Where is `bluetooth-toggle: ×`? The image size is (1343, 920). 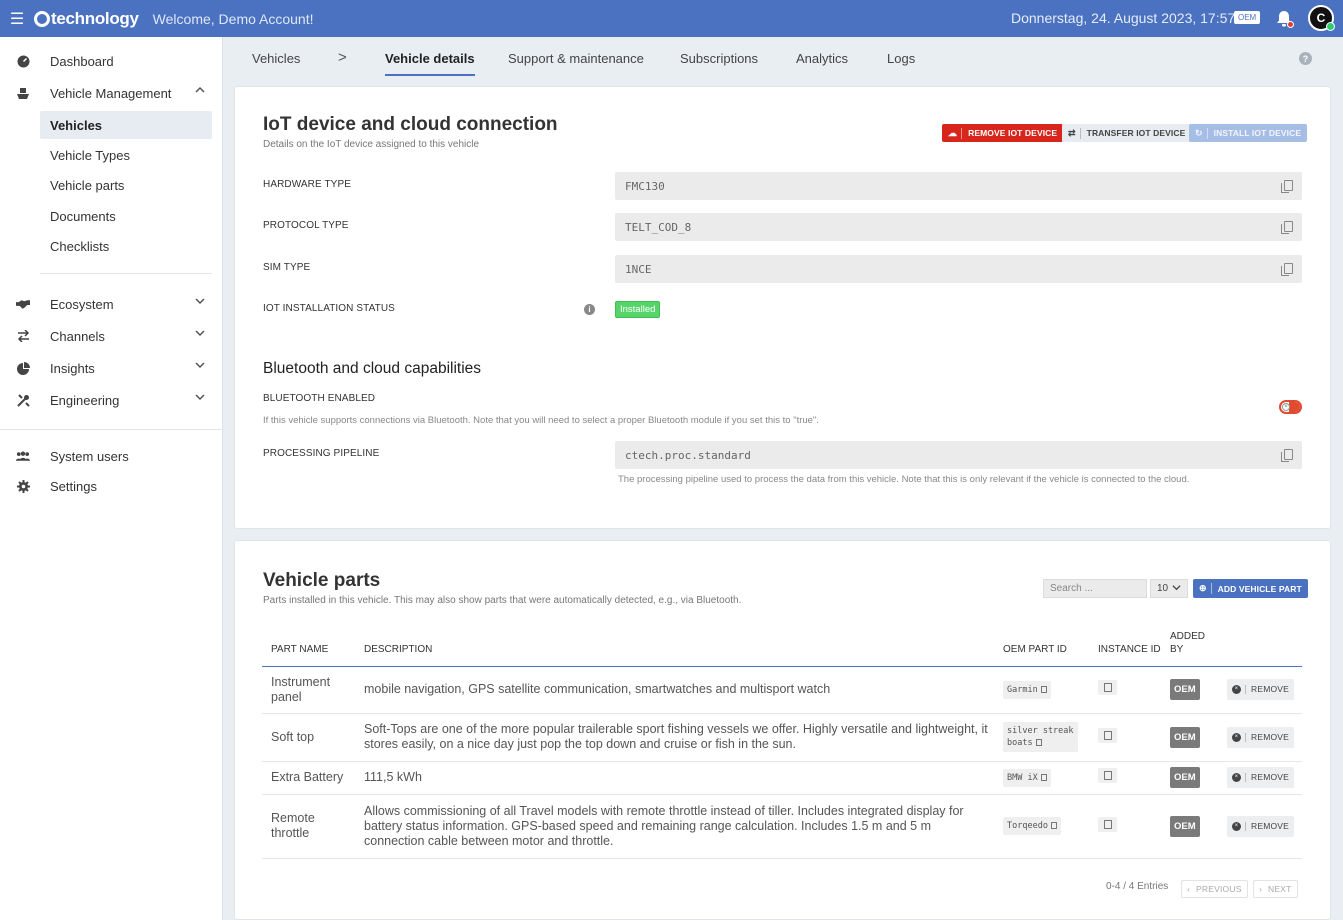 bluetooth-toggle: × is located at coordinates (1290, 407).